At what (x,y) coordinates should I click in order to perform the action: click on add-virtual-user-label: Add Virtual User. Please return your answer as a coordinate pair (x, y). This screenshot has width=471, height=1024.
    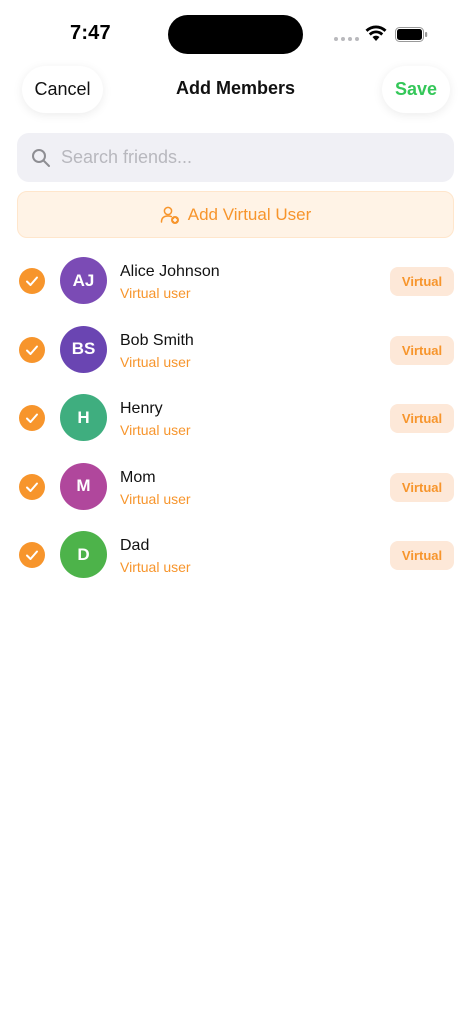
    Looking at the image, I should click on (249, 214).